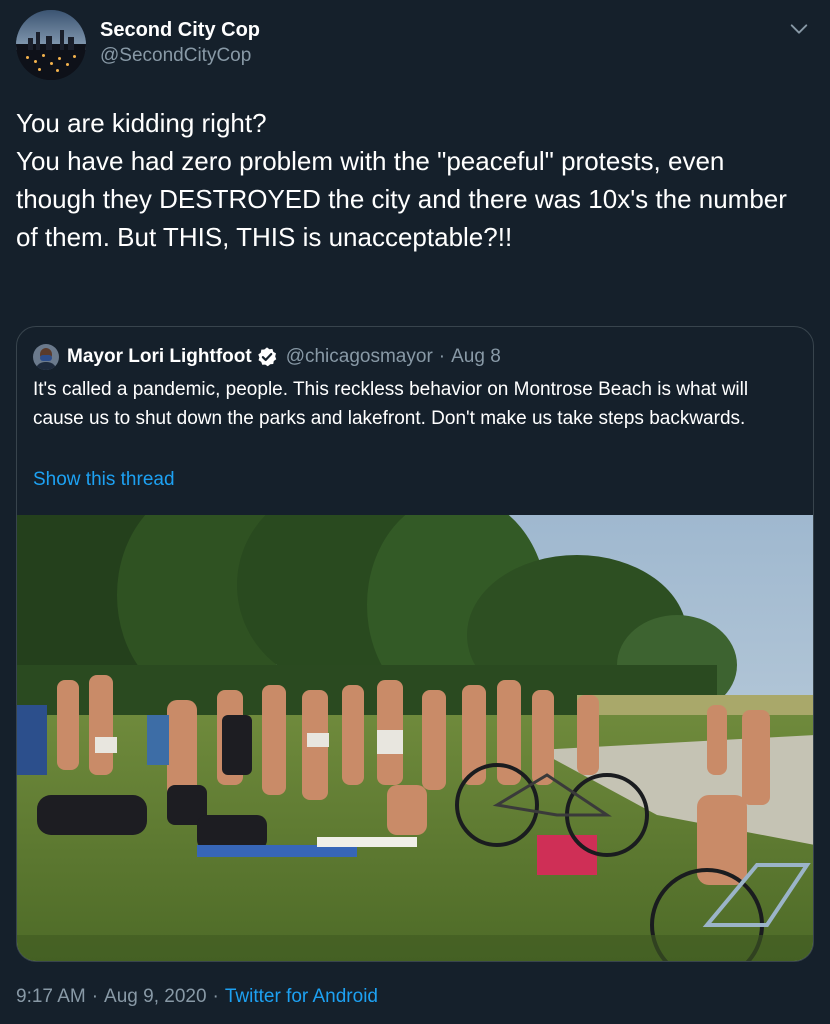  I want to click on author-display-name: Second City Cop, so click(180, 30).